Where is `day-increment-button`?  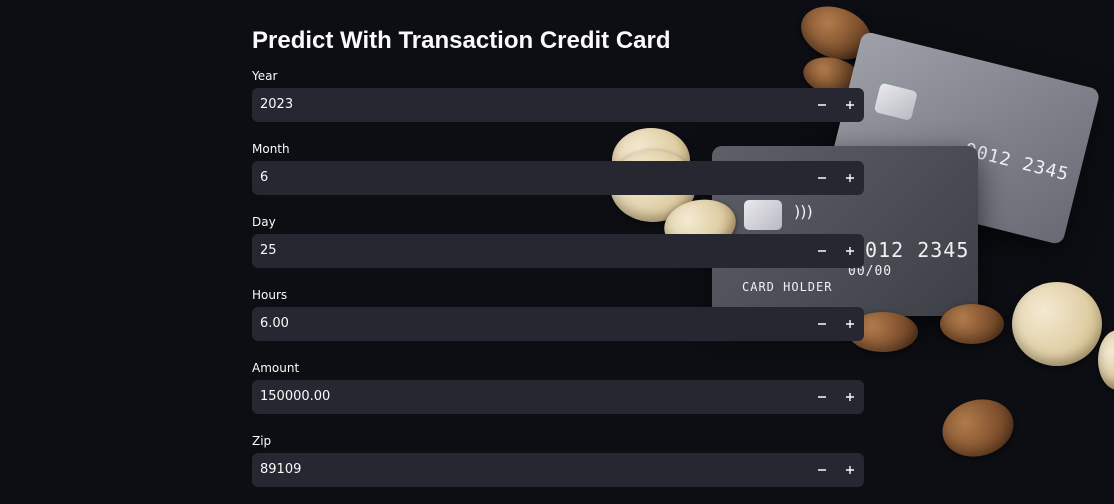 day-increment-button is located at coordinates (850, 251).